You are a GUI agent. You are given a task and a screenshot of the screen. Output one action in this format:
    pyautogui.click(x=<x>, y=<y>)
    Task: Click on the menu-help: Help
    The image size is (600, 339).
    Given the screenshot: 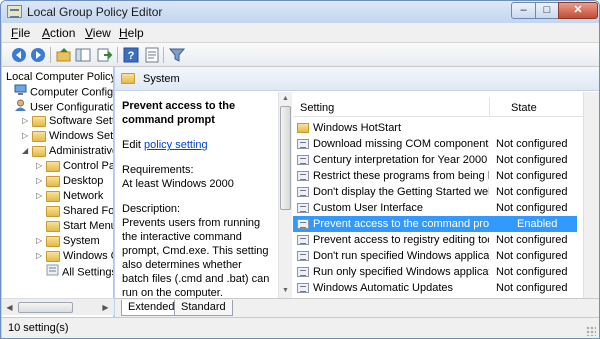 What is the action you would take?
    pyautogui.click(x=131, y=33)
    